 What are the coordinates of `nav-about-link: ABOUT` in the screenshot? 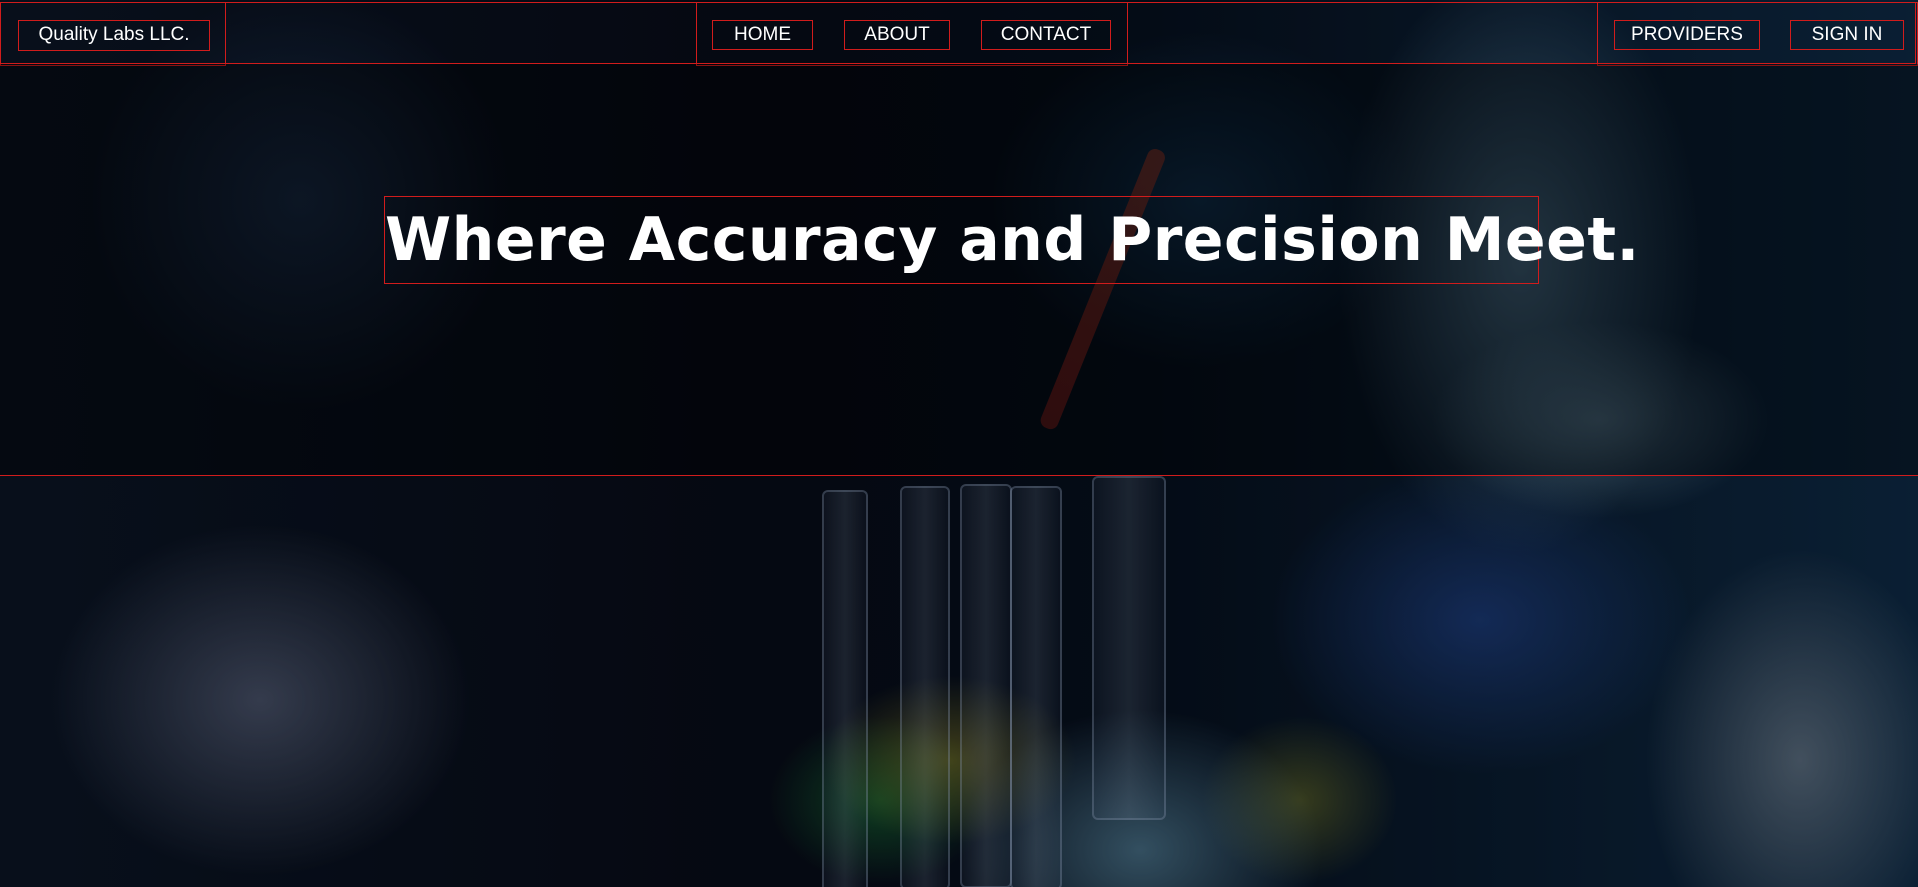 It's located at (897, 35).